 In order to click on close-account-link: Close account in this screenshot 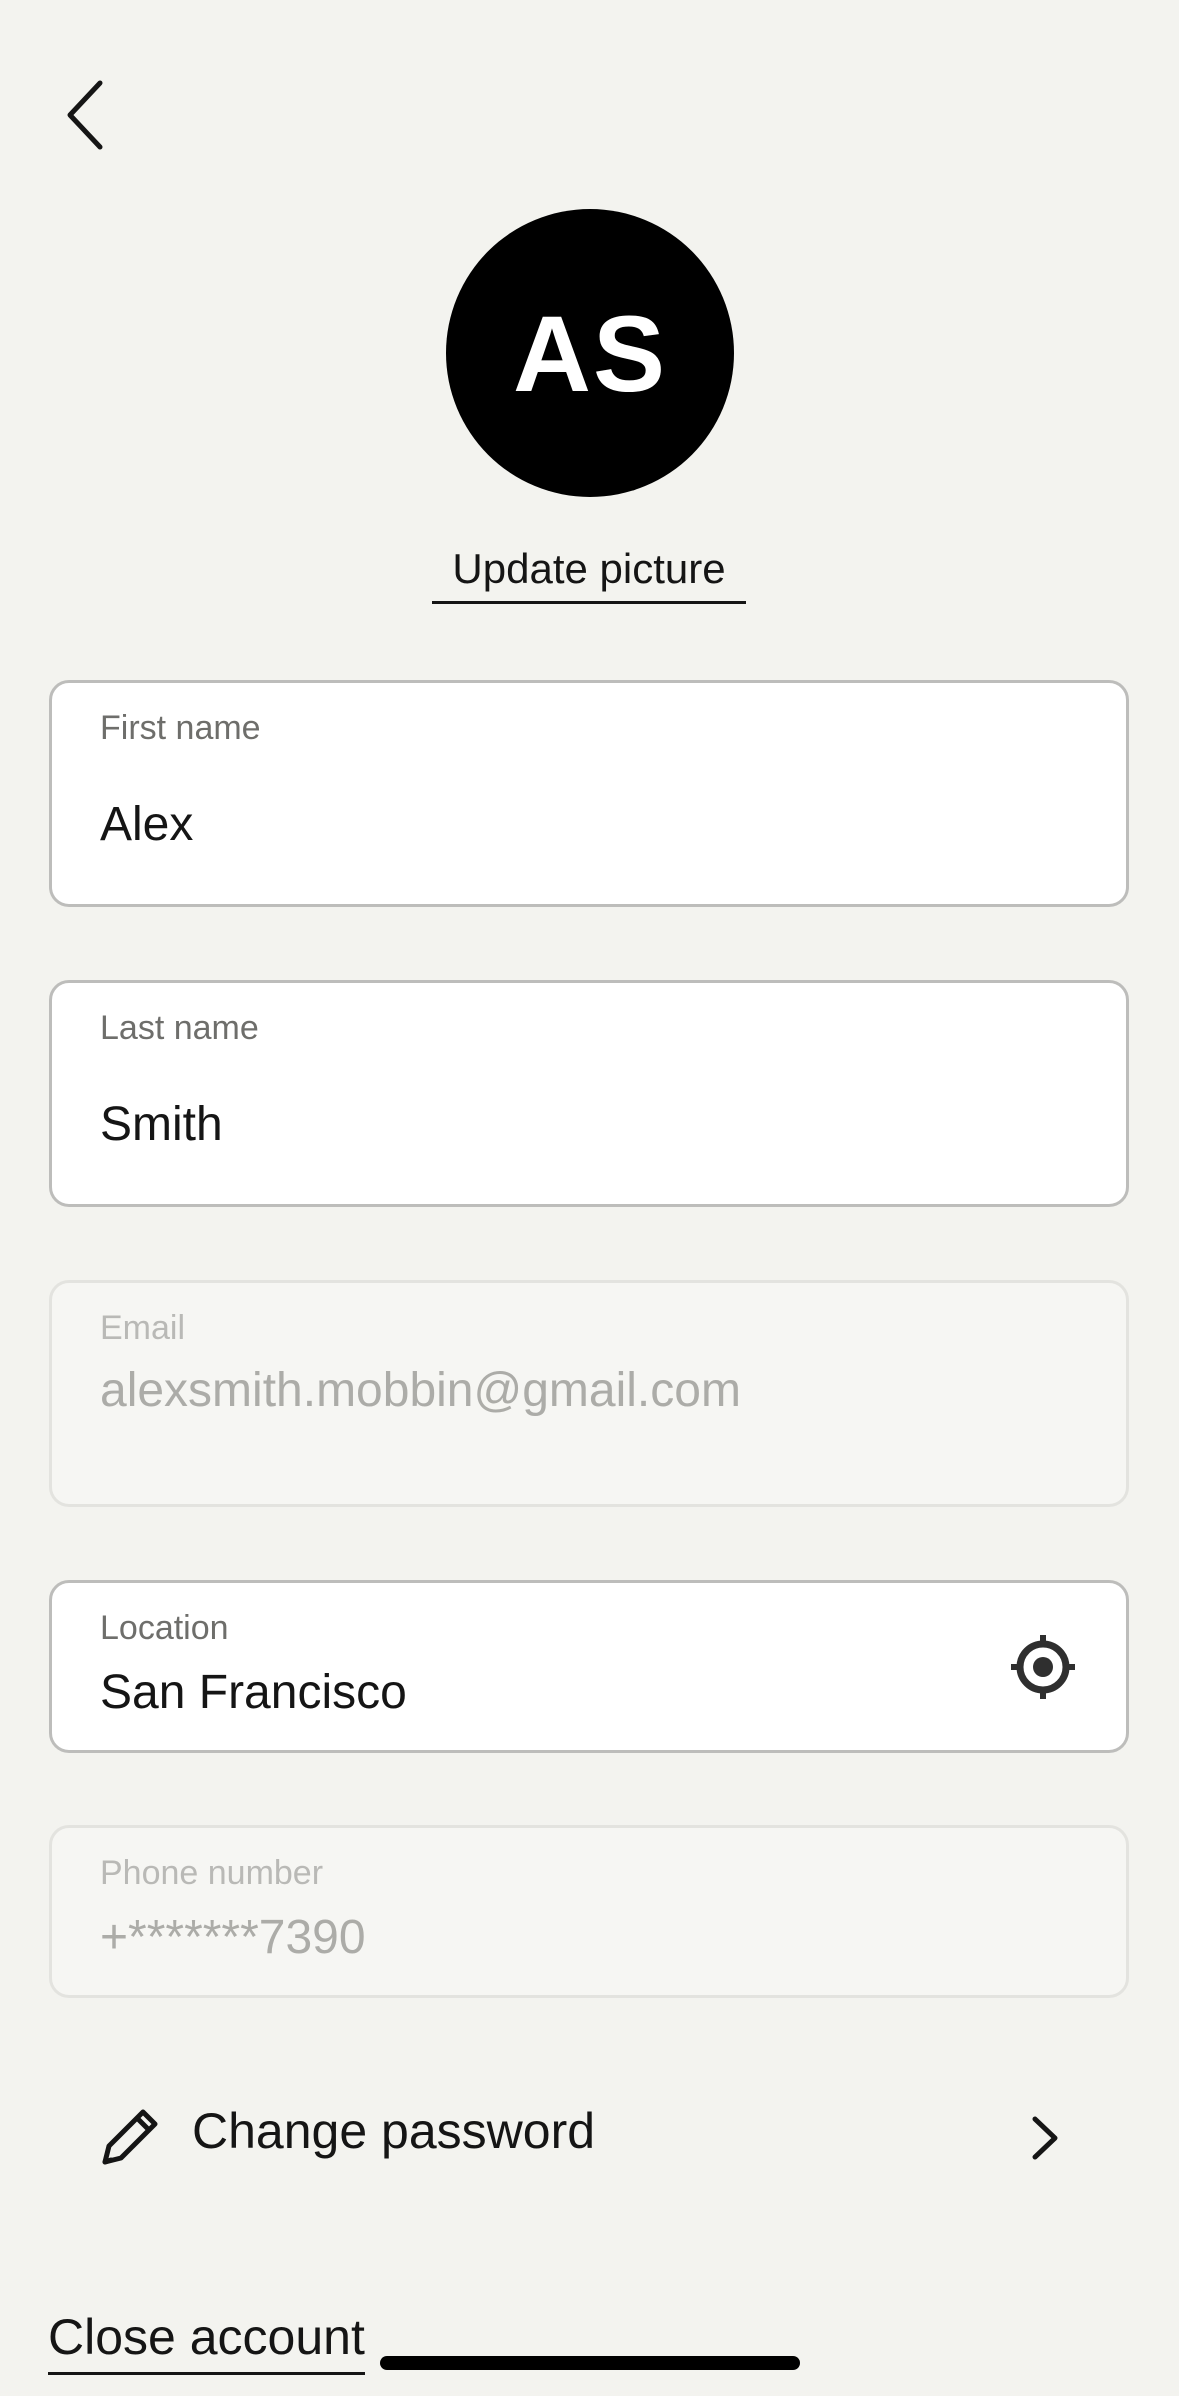, I will do `click(206, 2341)`.